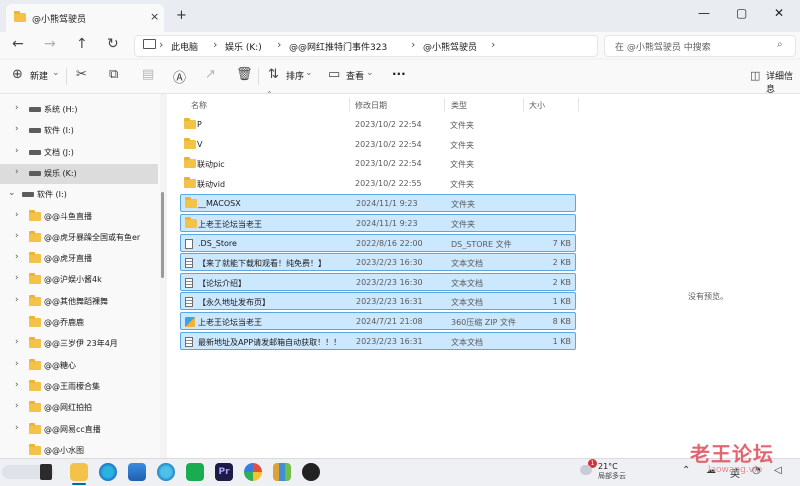  Describe the element at coordinates (222, 283) in the screenshot. I see `file-name: 【论坛介绍】` at that location.